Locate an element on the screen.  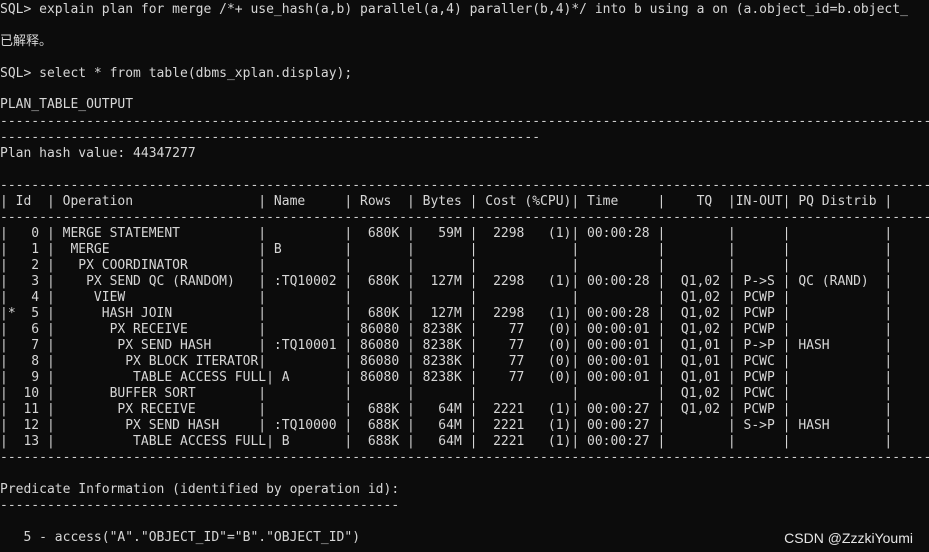
table-row: | 4 | VIEW | | | | | | Q1,02 | PCWP | | is located at coordinates (446, 297).